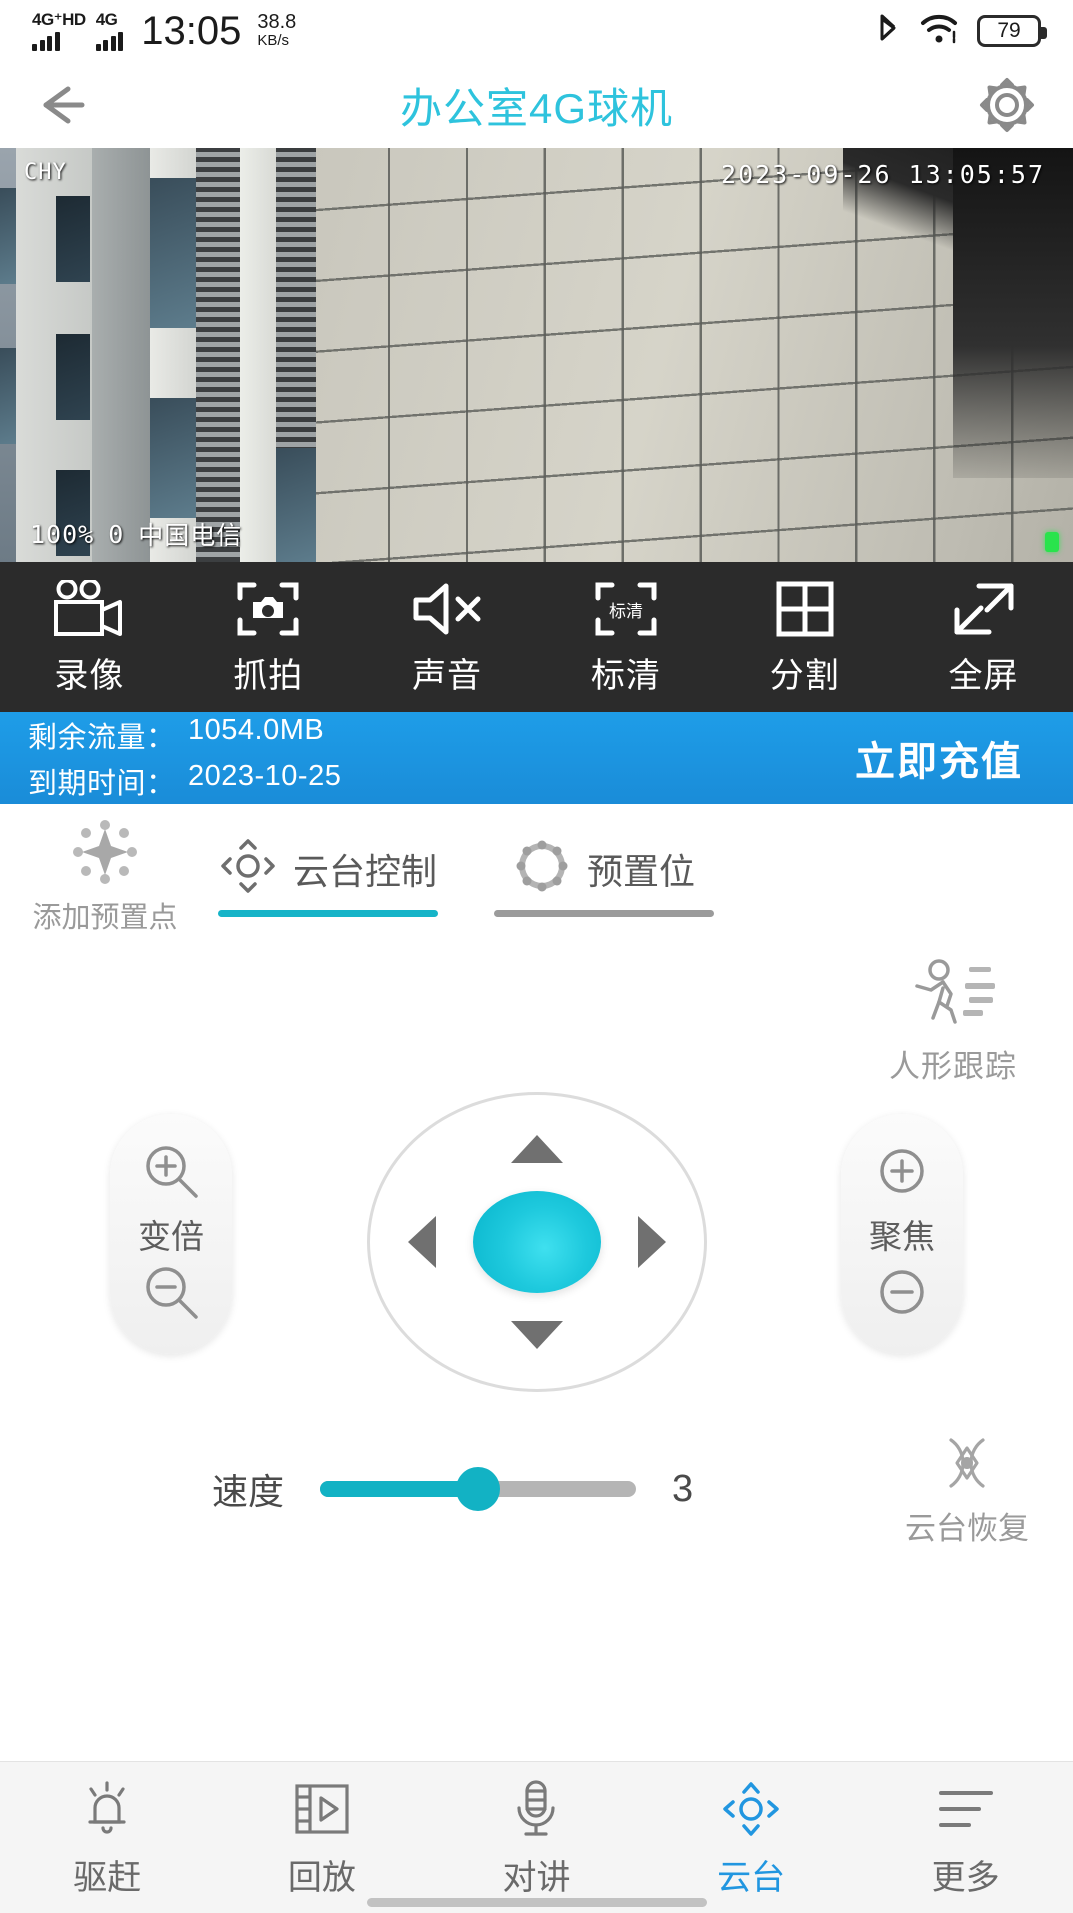 The width and height of the screenshot is (1073, 1913). What do you see at coordinates (171, 1173) in the screenshot?
I see `zoom-in-icon` at bounding box center [171, 1173].